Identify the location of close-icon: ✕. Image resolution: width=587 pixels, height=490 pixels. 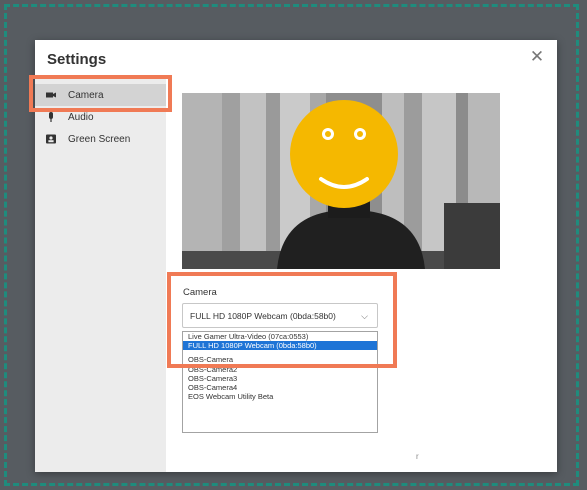
(537, 56).